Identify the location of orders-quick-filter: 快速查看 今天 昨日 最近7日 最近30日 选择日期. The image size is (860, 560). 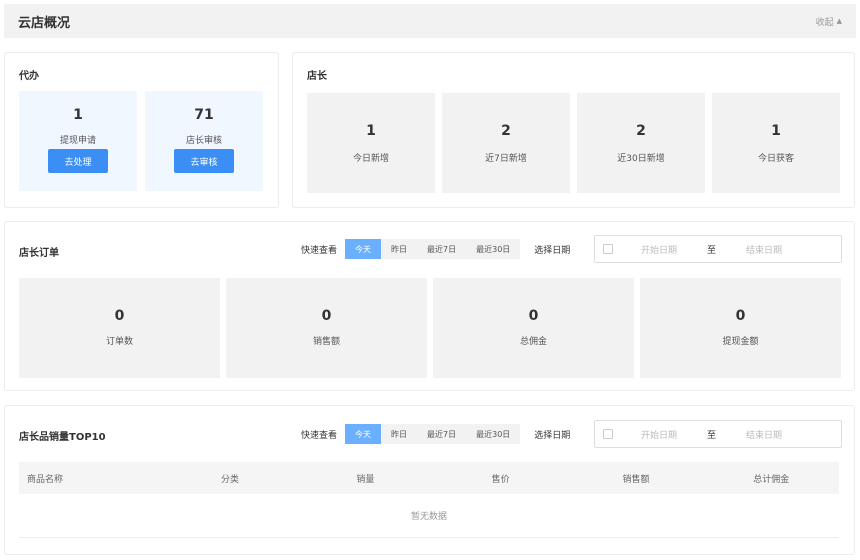
(439, 249).